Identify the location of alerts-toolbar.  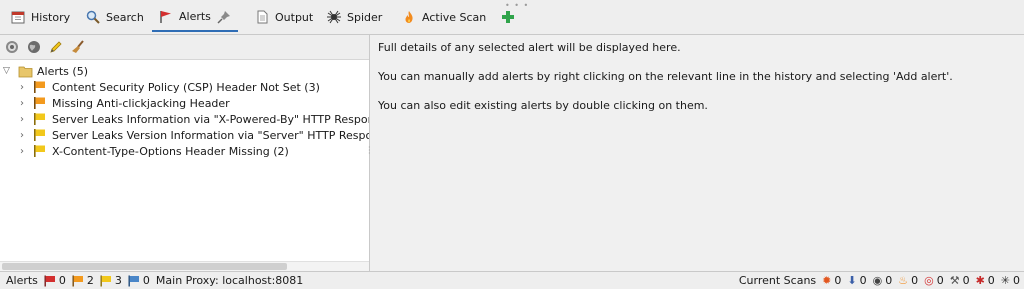
(184, 47).